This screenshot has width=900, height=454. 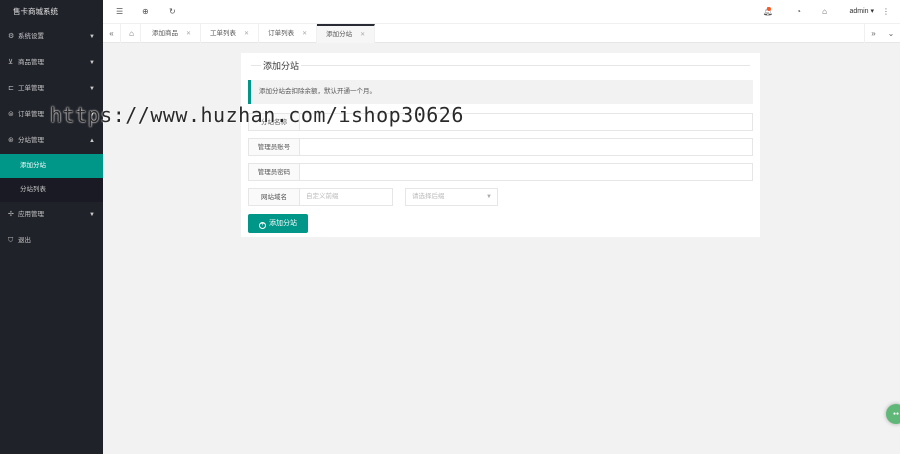 I want to click on sidebar-item-label: 订单管理, so click(x=31, y=114).